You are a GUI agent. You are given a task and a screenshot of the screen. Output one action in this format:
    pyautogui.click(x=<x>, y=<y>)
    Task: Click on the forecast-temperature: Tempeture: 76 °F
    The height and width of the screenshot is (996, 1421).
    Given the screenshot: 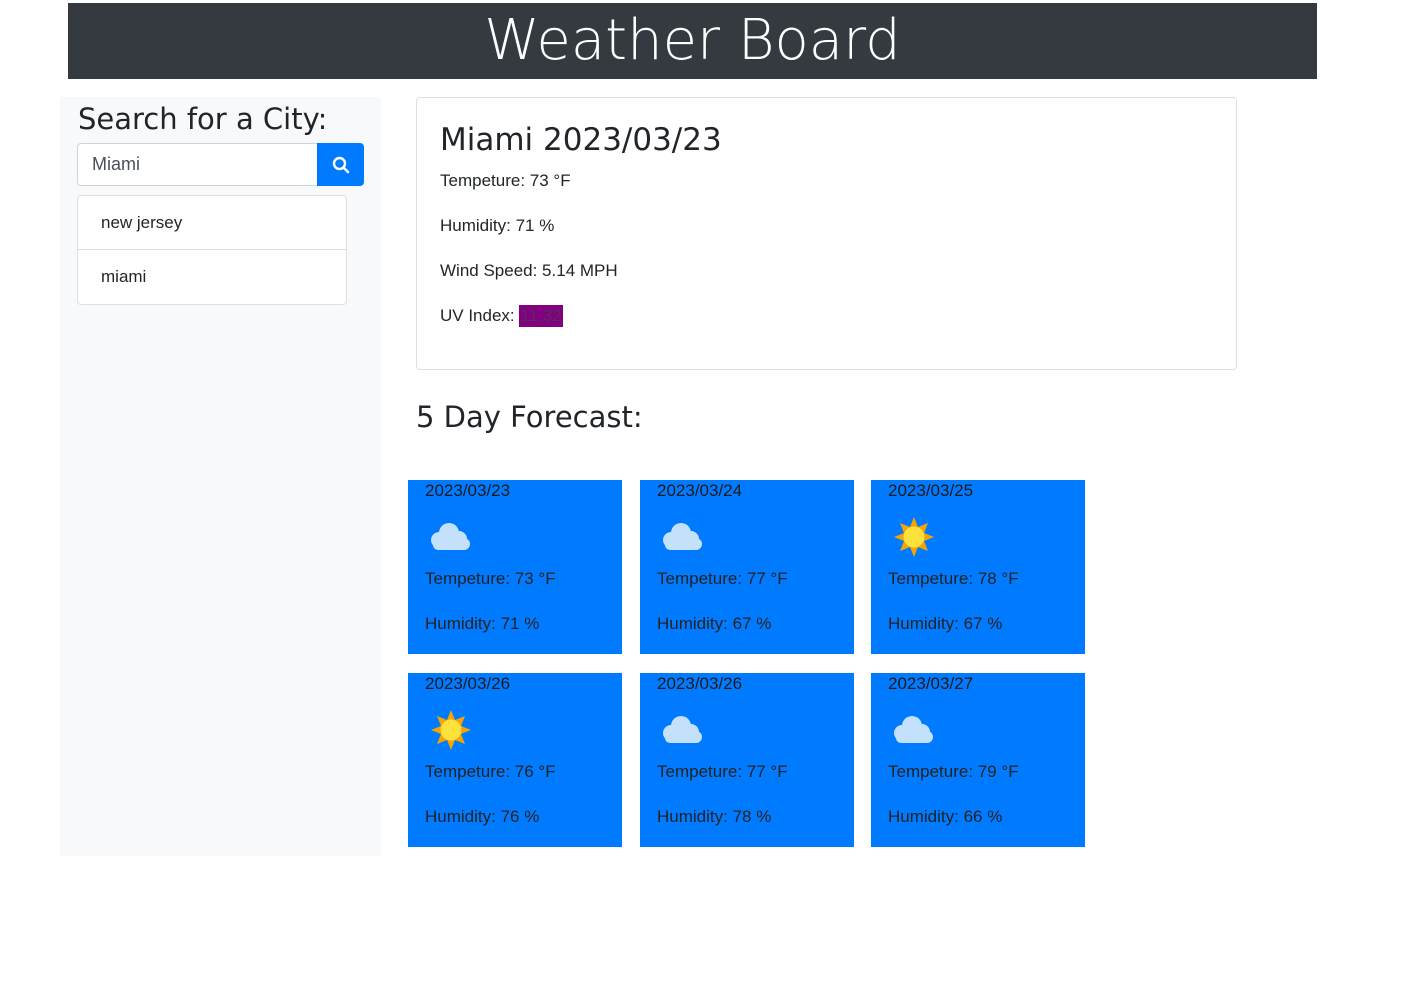 What is the action you would take?
    pyautogui.click(x=490, y=771)
    